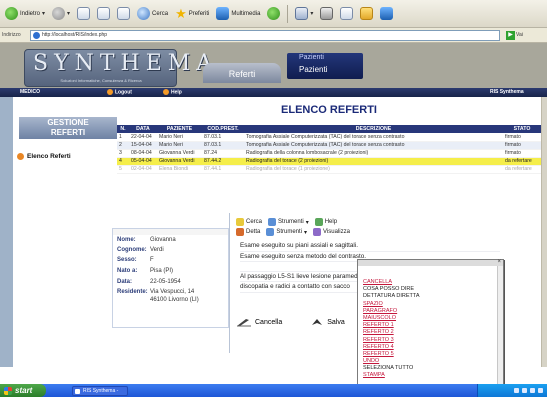  I want to click on mail-icon, so click(302, 13).